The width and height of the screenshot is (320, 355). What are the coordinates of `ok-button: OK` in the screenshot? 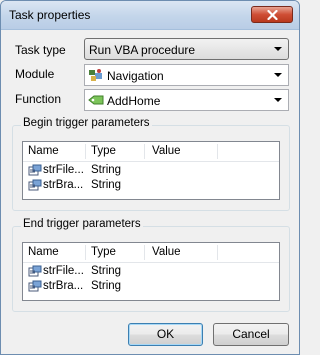 It's located at (165, 334).